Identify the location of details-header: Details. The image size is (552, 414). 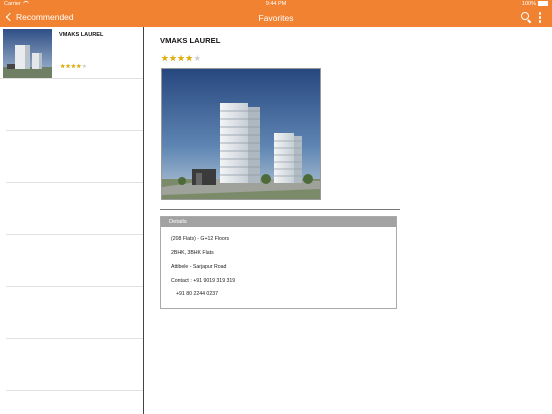
(278, 222).